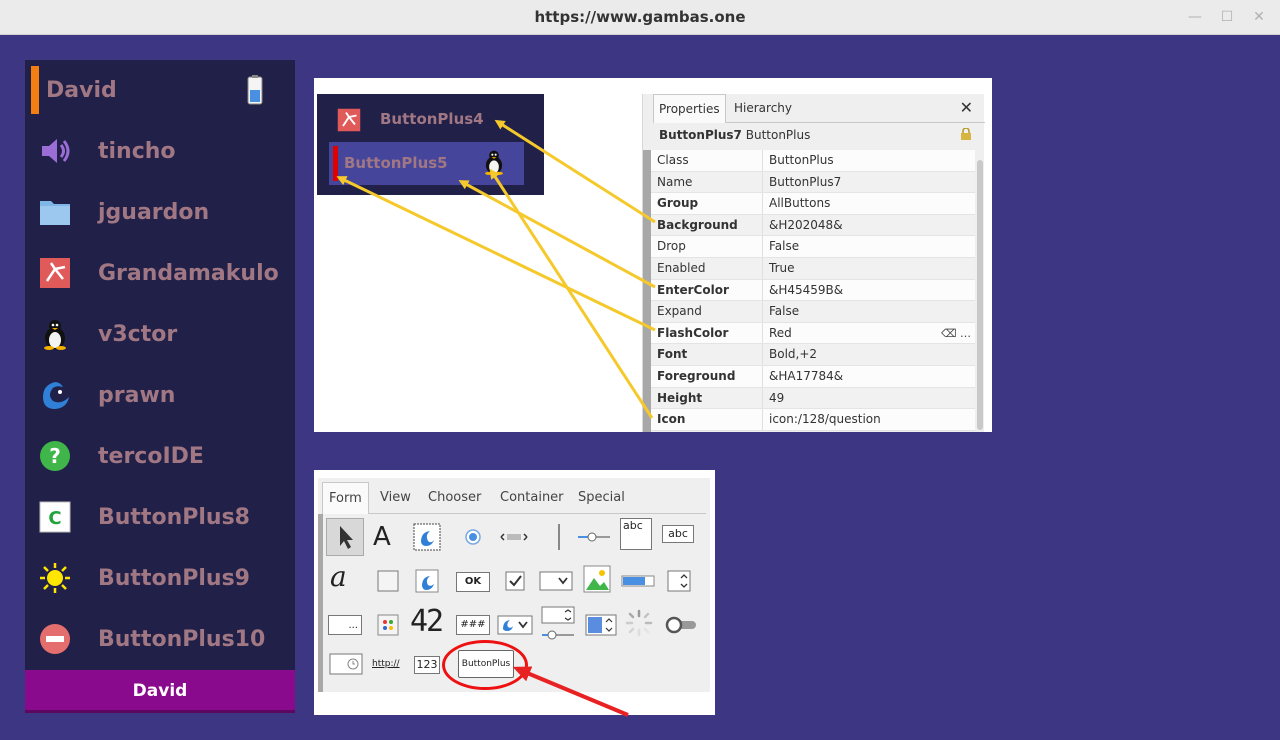 The width and height of the screenshot is (1280, 740). Describe the element at coordinates (1259, 17) in the screenshot. I see `close-button: ✕` at that location.